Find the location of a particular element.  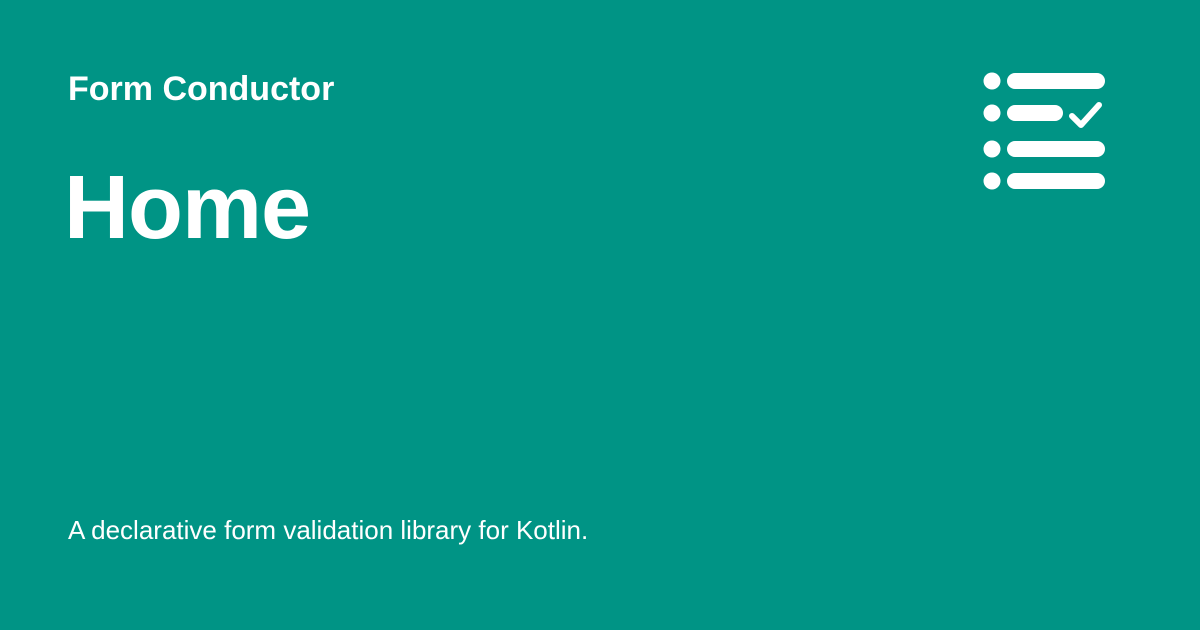

page-title: Home is located at coordinates (187, 208).